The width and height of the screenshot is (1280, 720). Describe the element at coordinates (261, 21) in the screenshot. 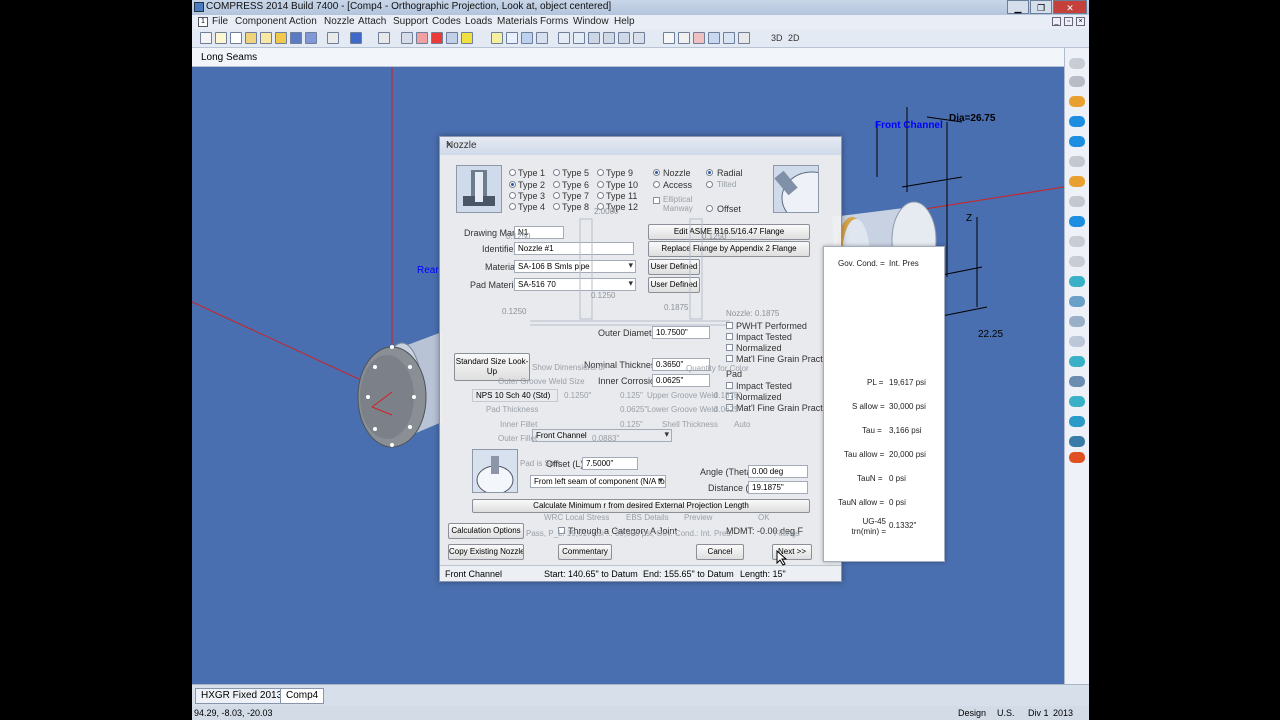

I see `menu-component: Component` at that location.